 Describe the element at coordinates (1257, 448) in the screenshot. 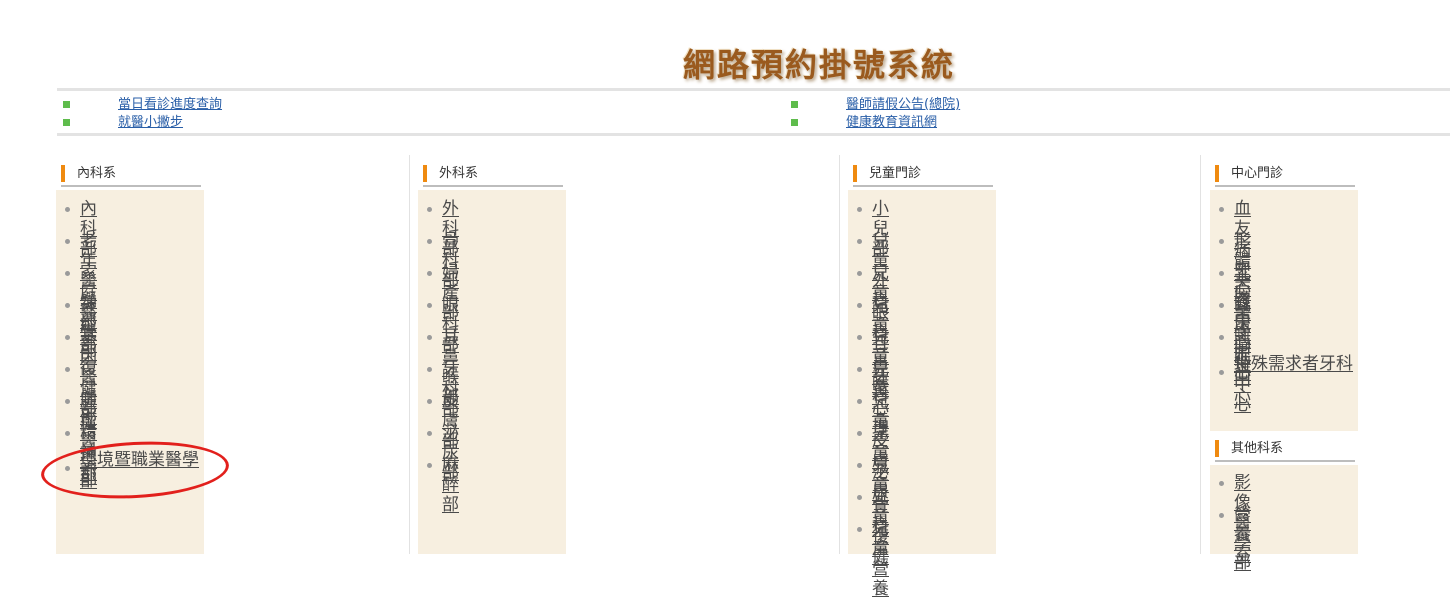

I see `section-title: 其他科系` at that location.